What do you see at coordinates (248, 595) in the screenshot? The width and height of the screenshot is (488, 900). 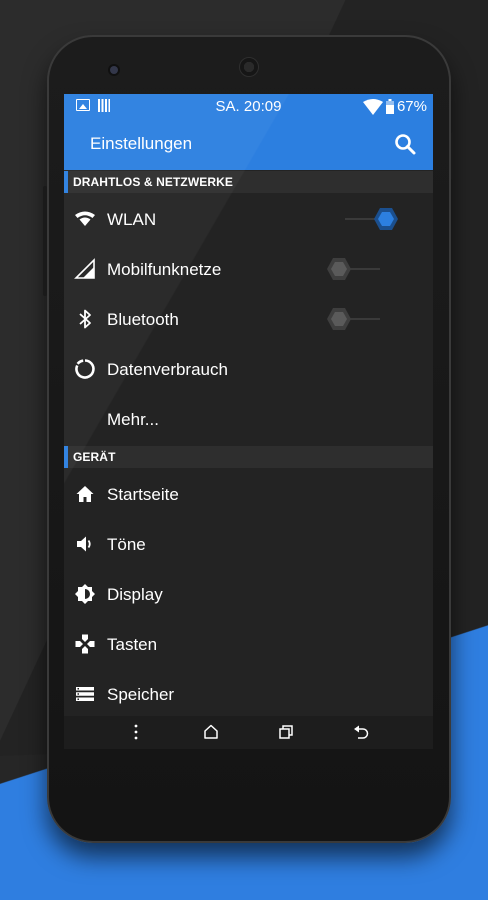 I see `settings-item-display: Display` at bounding box center [248, 595].